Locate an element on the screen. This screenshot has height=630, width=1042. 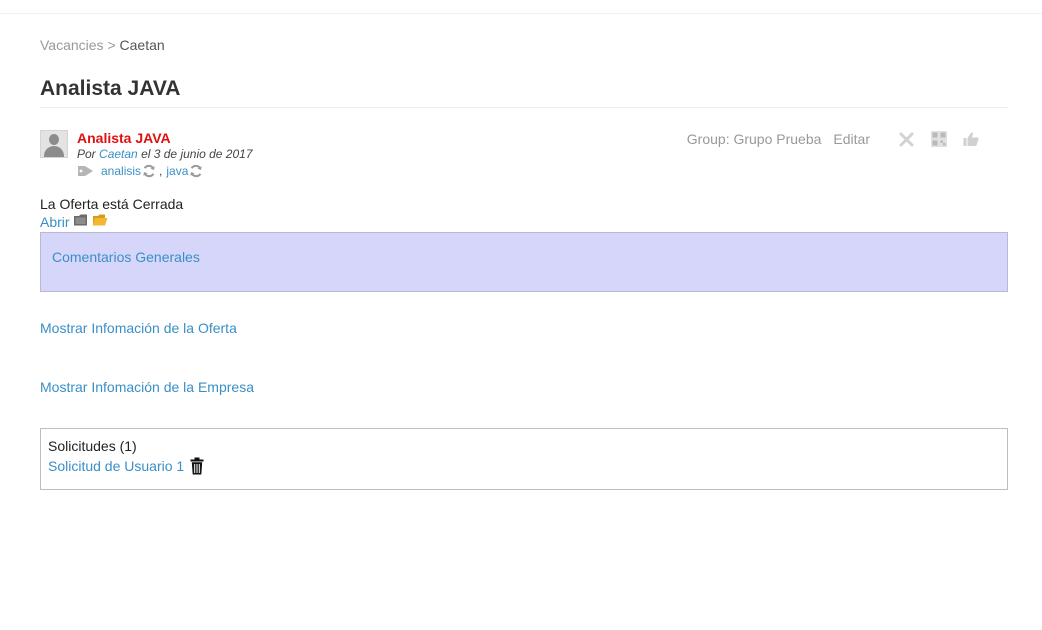
tag-icon is located at coordinates (85, 171).